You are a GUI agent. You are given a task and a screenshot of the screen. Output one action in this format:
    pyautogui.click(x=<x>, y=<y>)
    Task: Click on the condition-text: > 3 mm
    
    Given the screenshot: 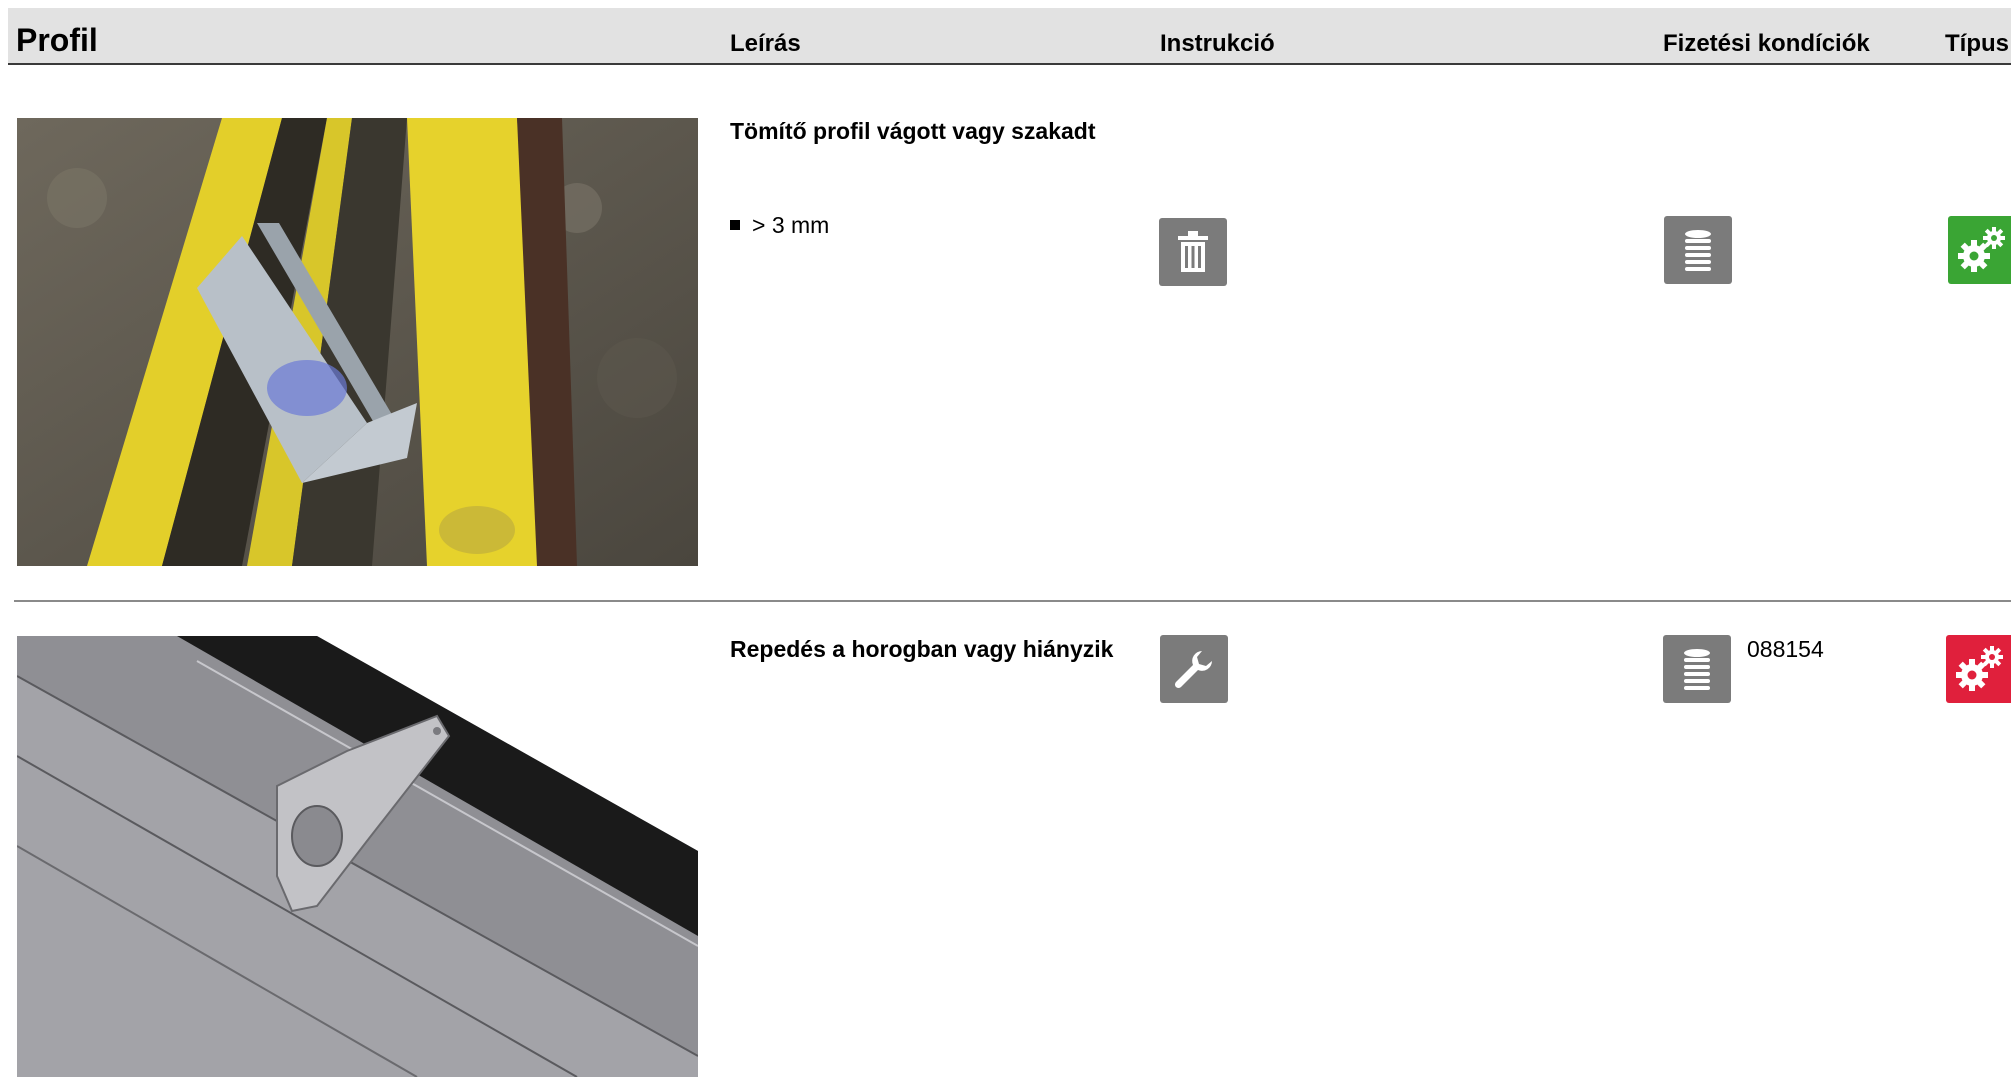 What is the action you would take?
    pyautogui.click(x=791, y=225)
    